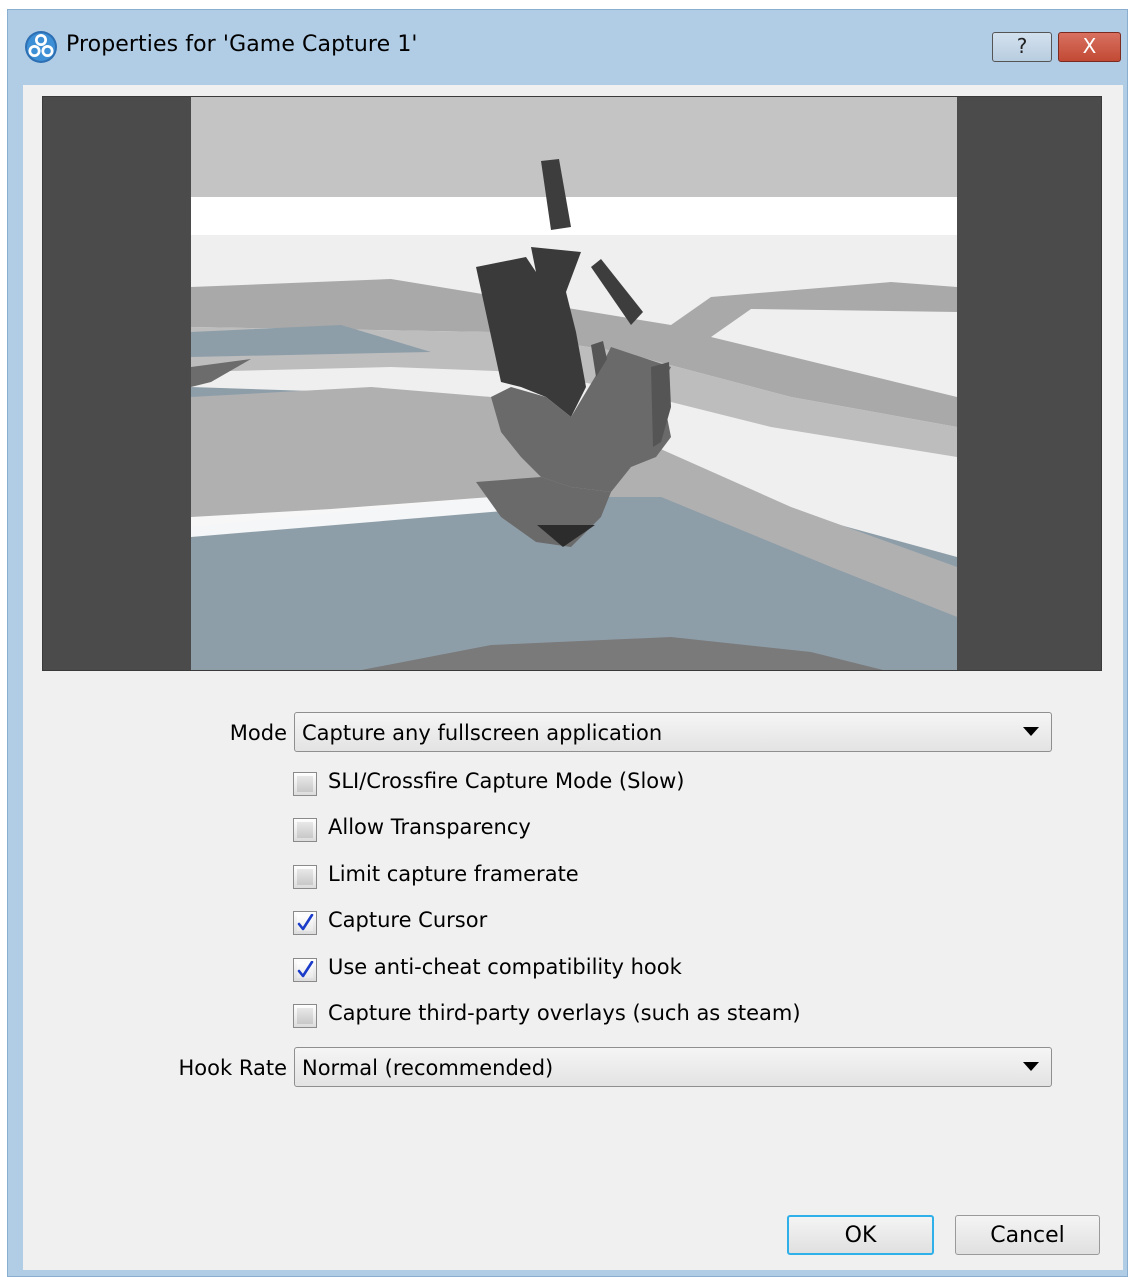 This screenshot has width=1128, height=1277. What do you see at coordinates (258, 733) in the screenshot?
I see `mode-label: Mode` at bounding box center [258, 733].